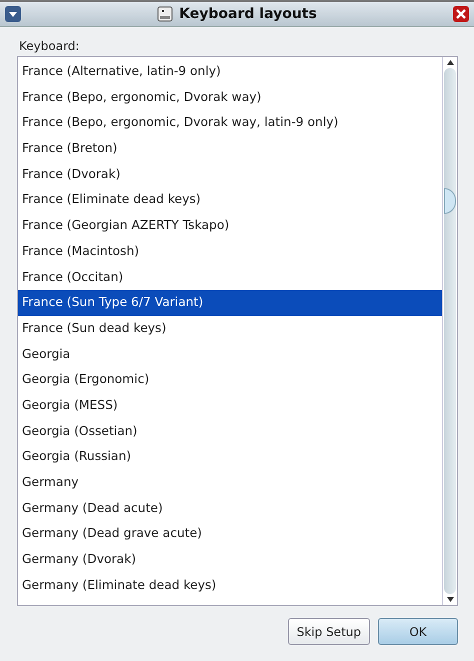  Describe the element at coordinates (329, 631) in the screenshot. I see `dialog-button: Skip Setup` at that location.